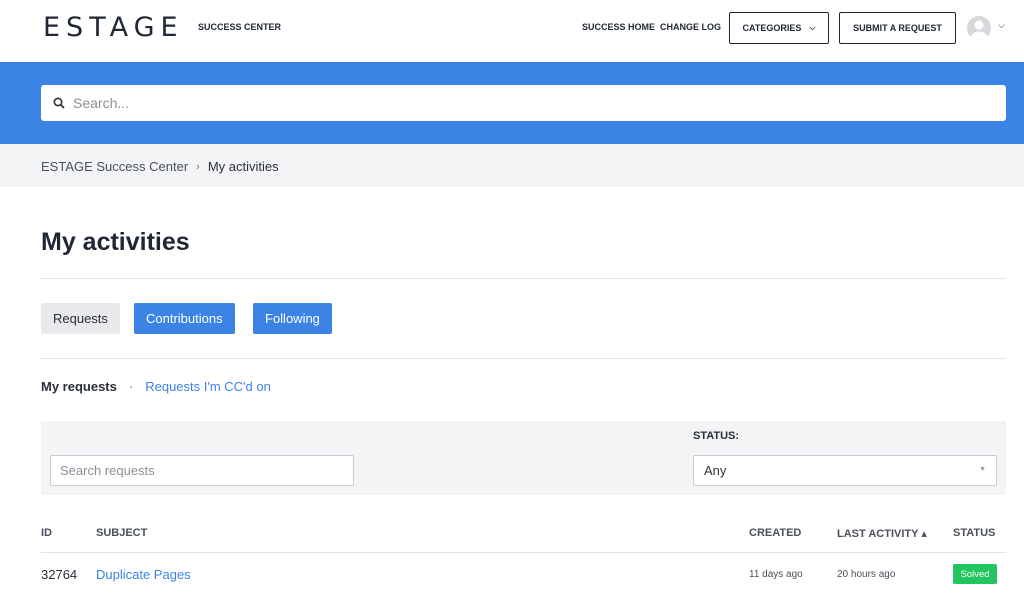 This screenshot has height=594, width=1024. Describe the element at coordinates (715, 470) in the screenshot. I see `status-select-value: Any` at that location.